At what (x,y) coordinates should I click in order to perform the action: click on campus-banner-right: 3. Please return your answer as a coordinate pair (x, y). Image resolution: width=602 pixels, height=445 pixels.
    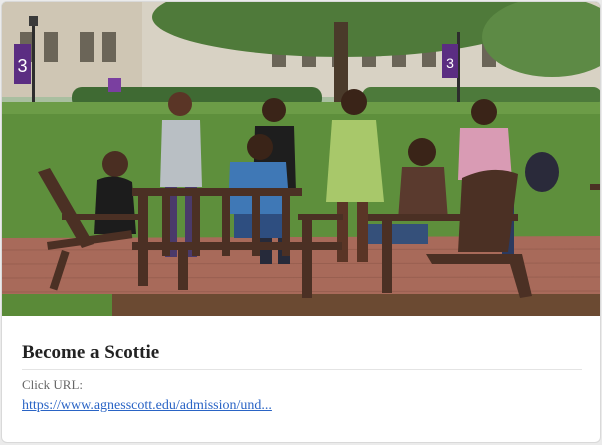
    Looking at the image, I should click on (450, 61).